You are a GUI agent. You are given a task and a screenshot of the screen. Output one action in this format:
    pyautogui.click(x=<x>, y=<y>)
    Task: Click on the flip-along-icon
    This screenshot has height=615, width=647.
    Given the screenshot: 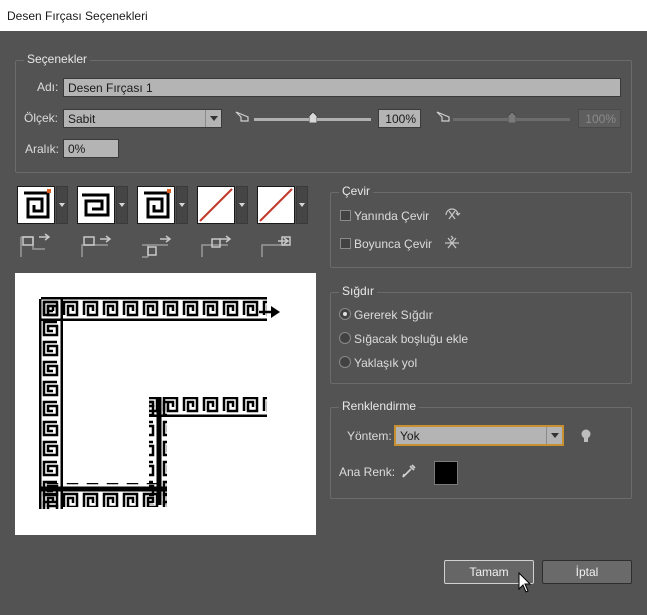 What is the action you would take?
    pyautogui.click(x=453, y=214)
    